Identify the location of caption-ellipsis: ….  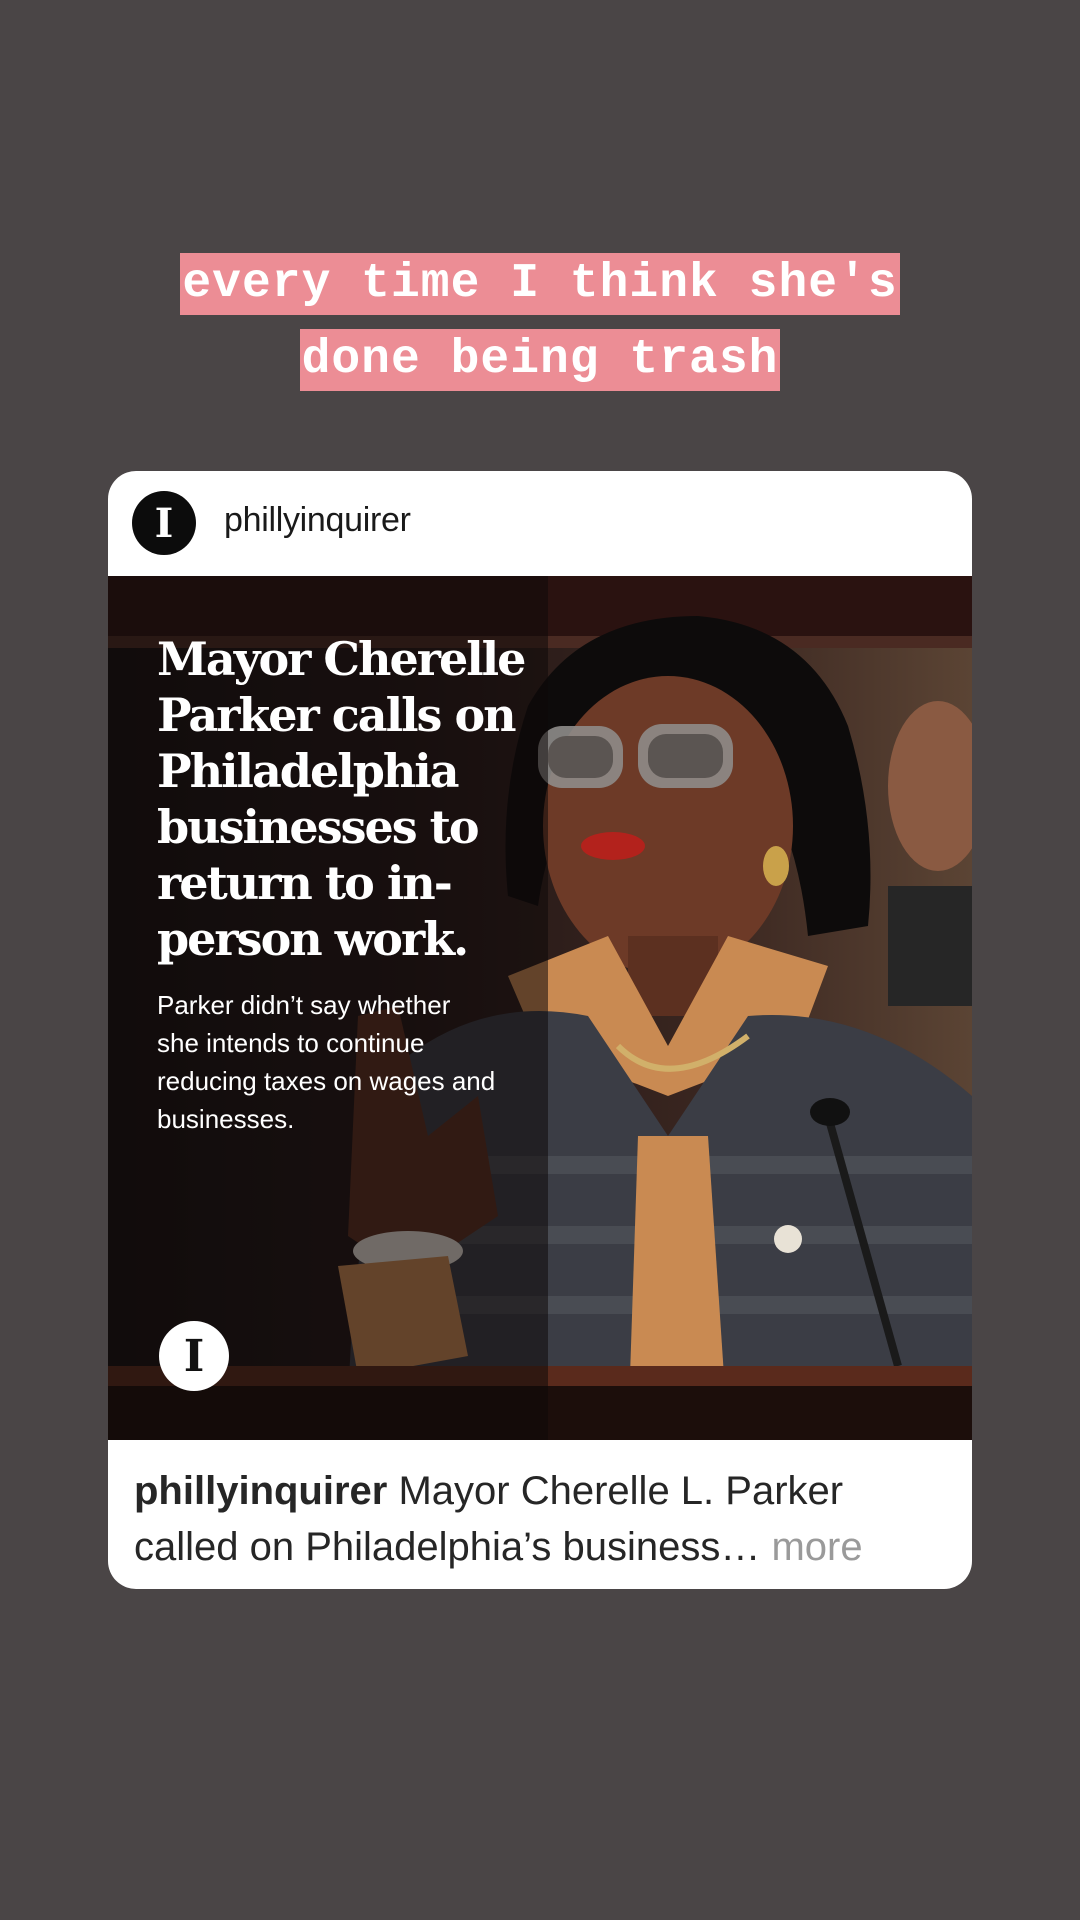
(740, 1547).